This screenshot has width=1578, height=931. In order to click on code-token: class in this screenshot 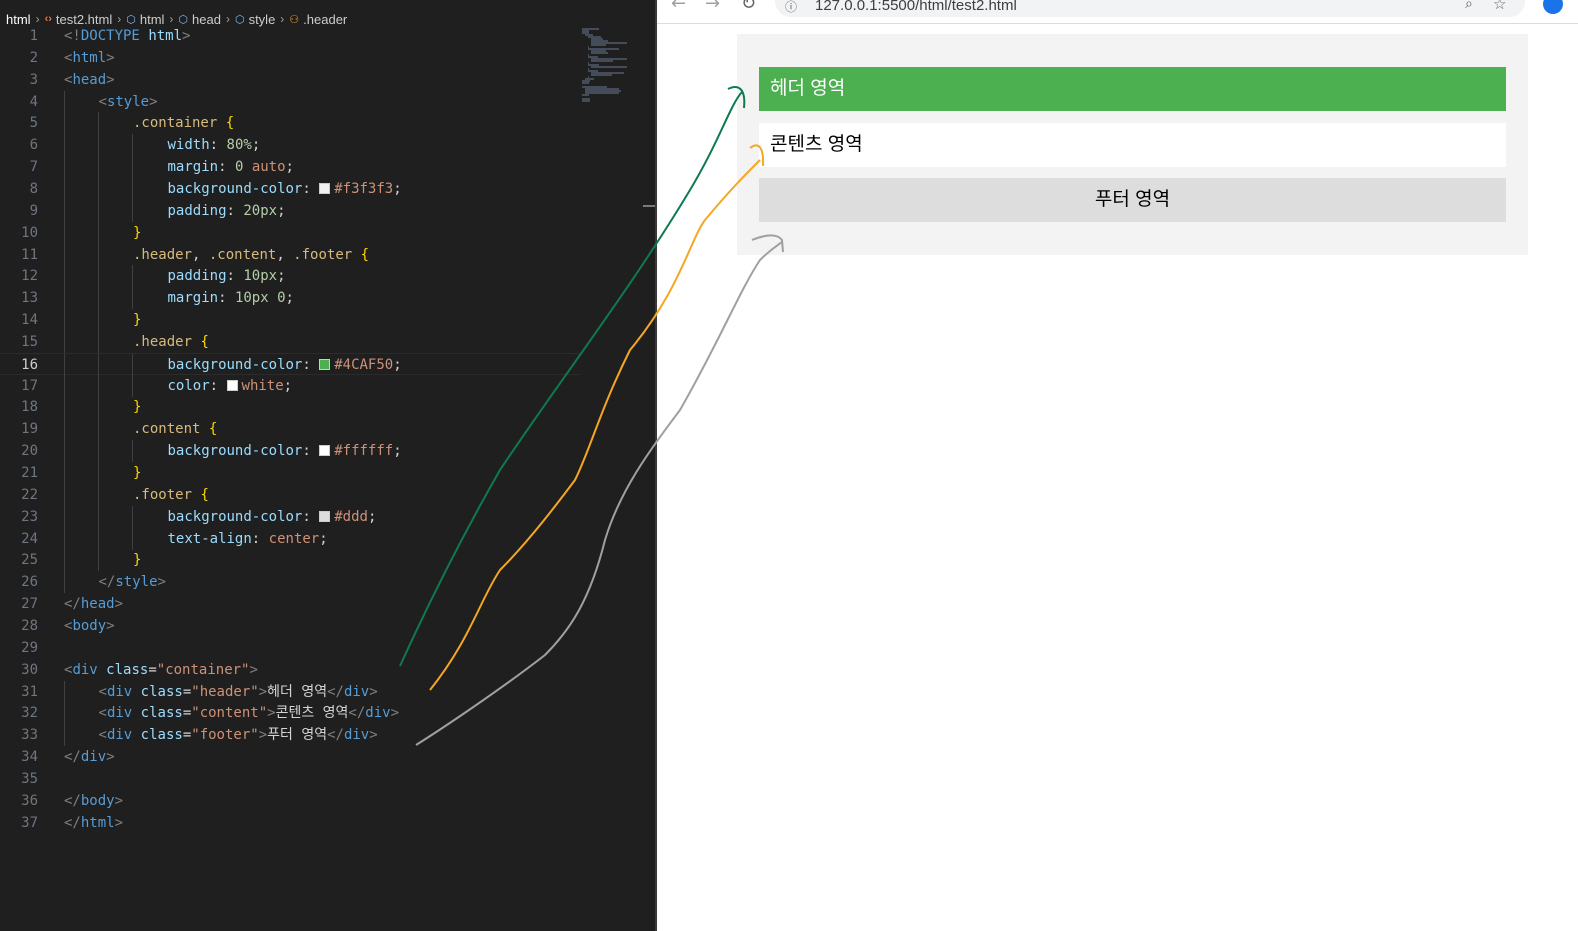, I will do `click(161, 713)`.